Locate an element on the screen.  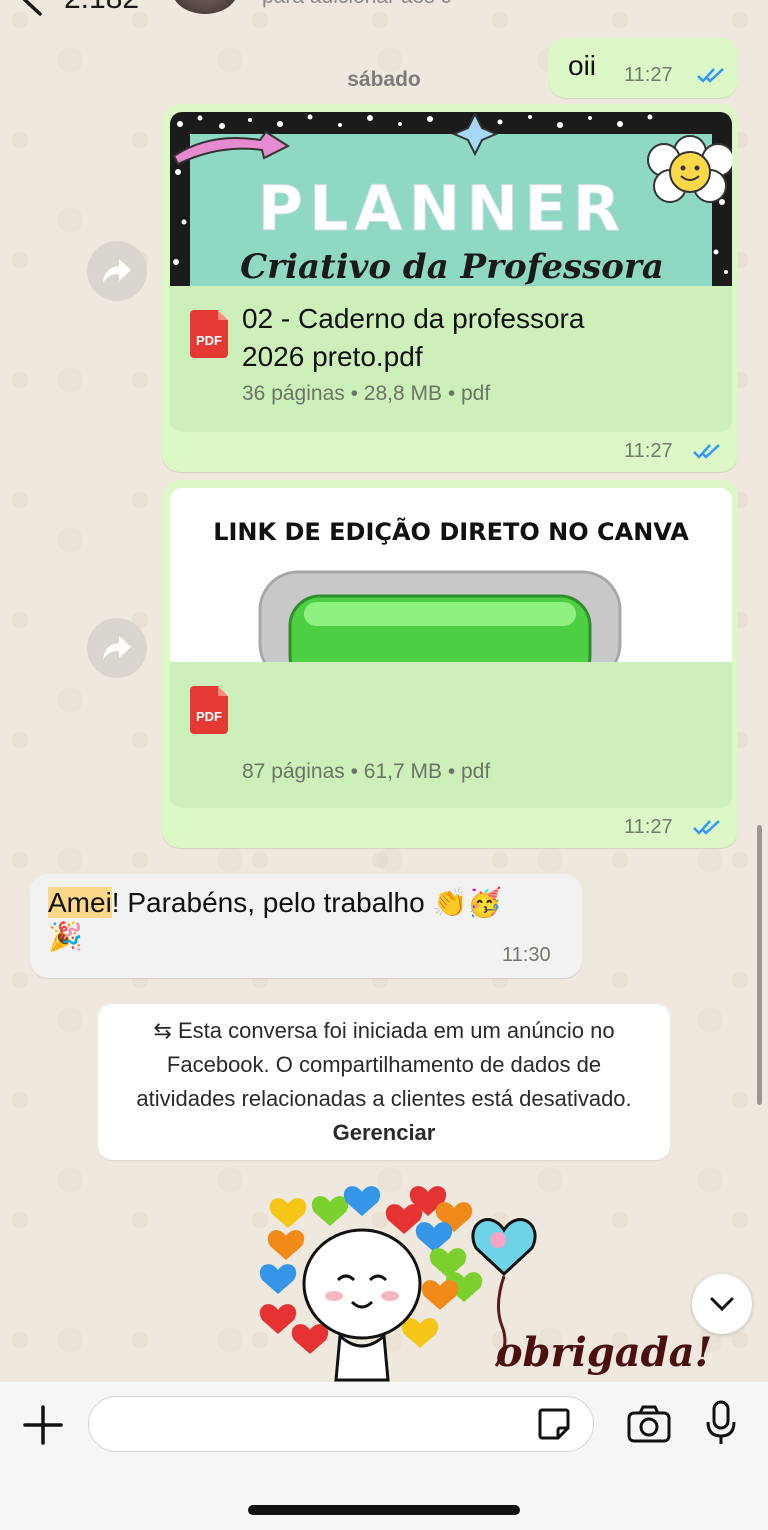
preview-title: PLANNER is located at coordinates (442, 208).